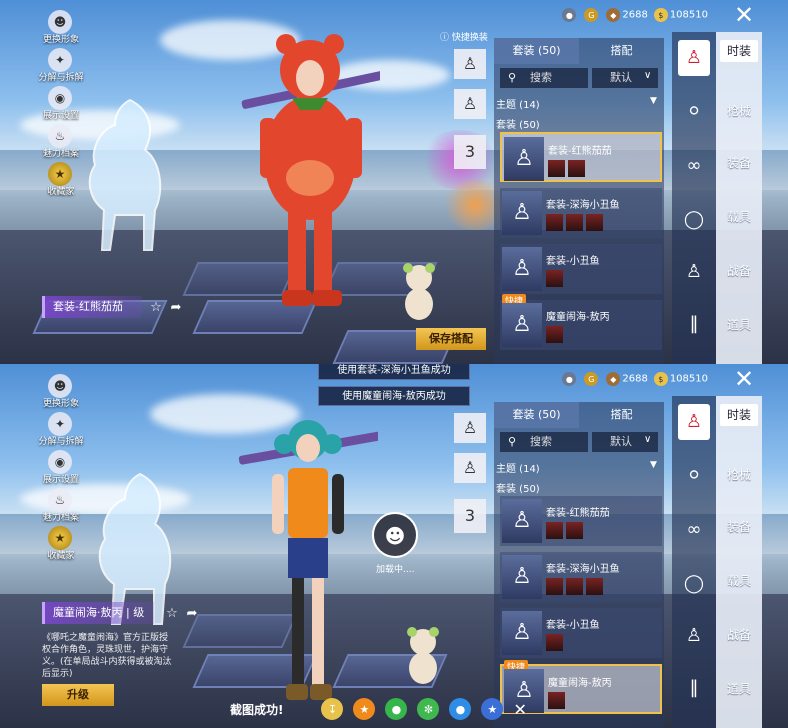 This screenshot has width=788, height=728. Describe the element at coordinates (518, 125) in the screenshot. I see `suit-header: 套装 (50)` at that location.